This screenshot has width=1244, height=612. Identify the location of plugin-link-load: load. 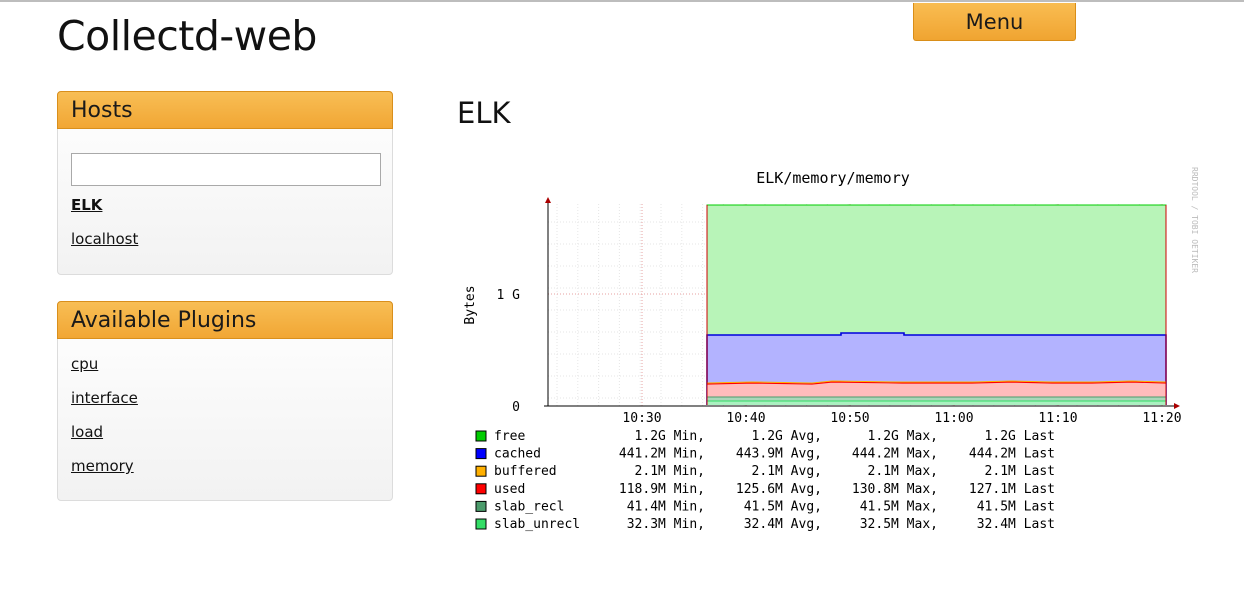
(87, 432).